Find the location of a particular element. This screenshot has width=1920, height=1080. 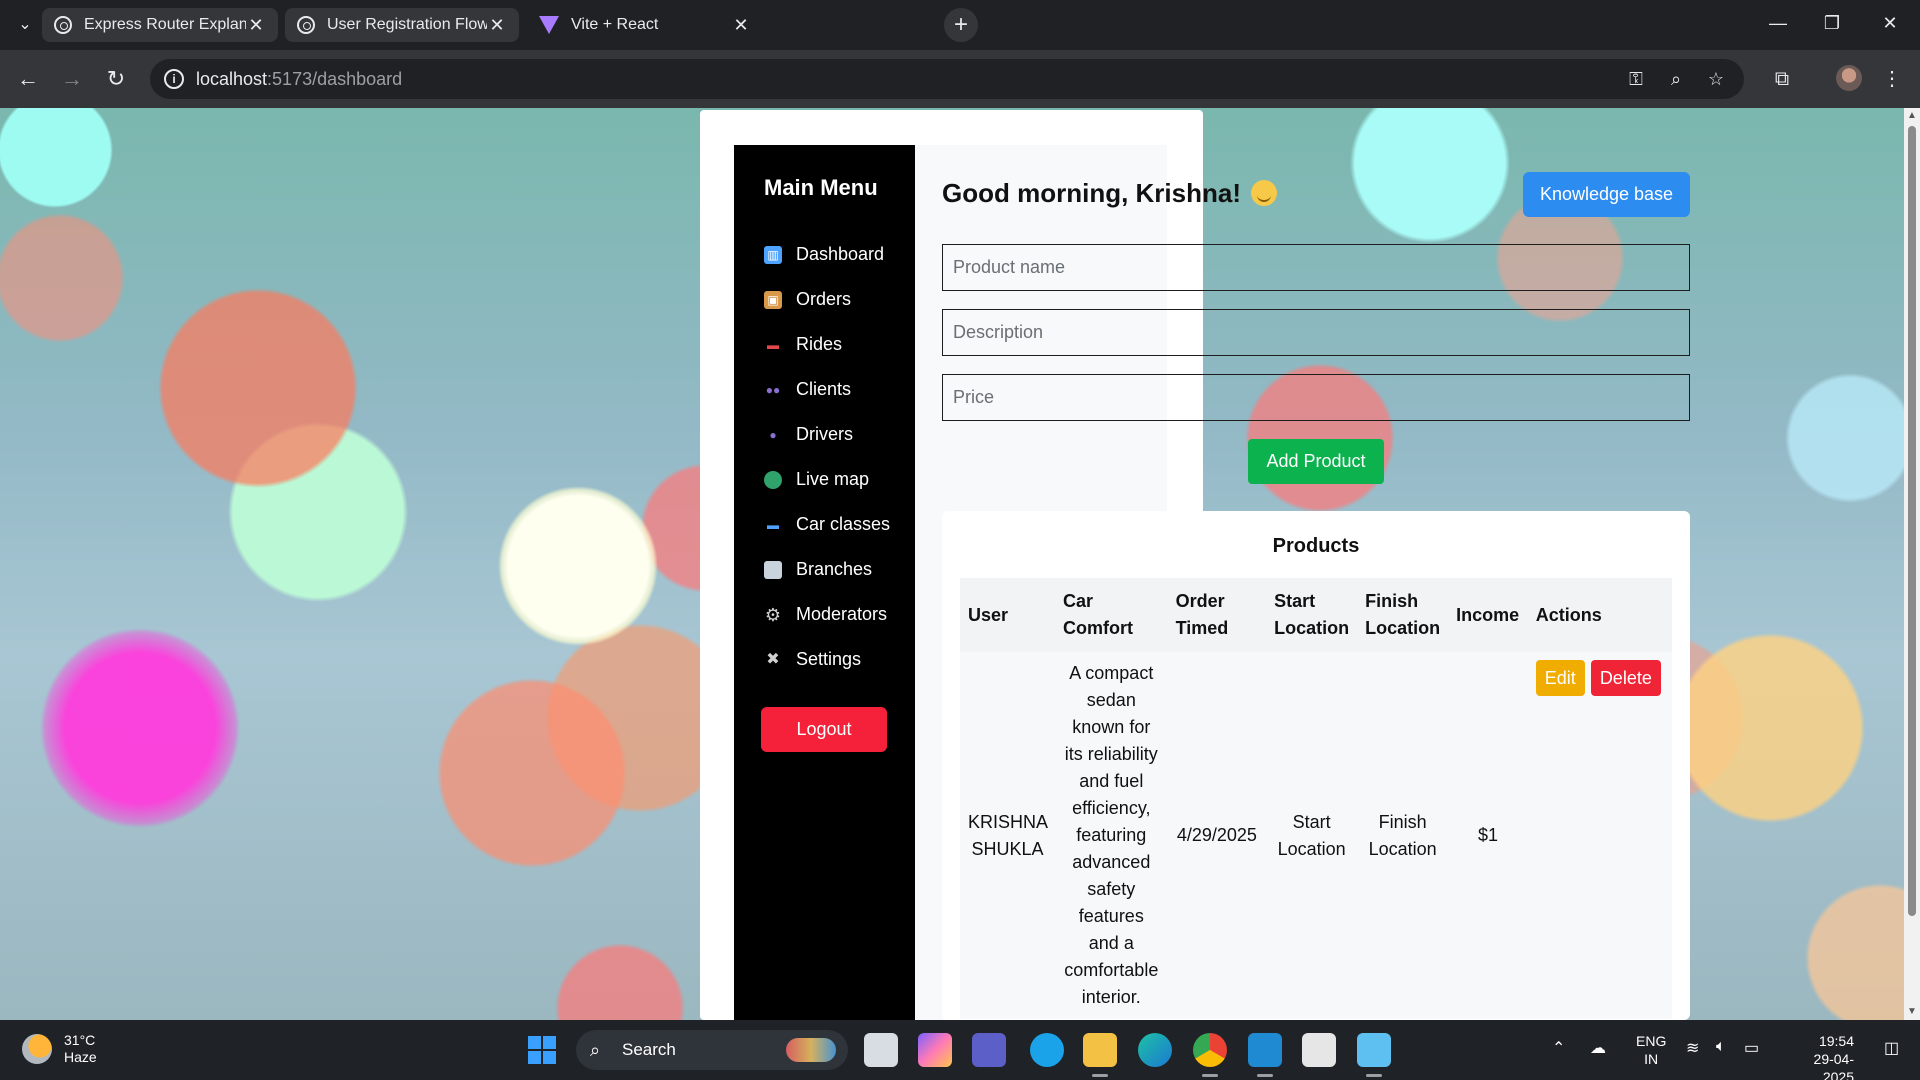

tab-user-registration: User Registration Flow ✕ is located at coordinates (402, 25).